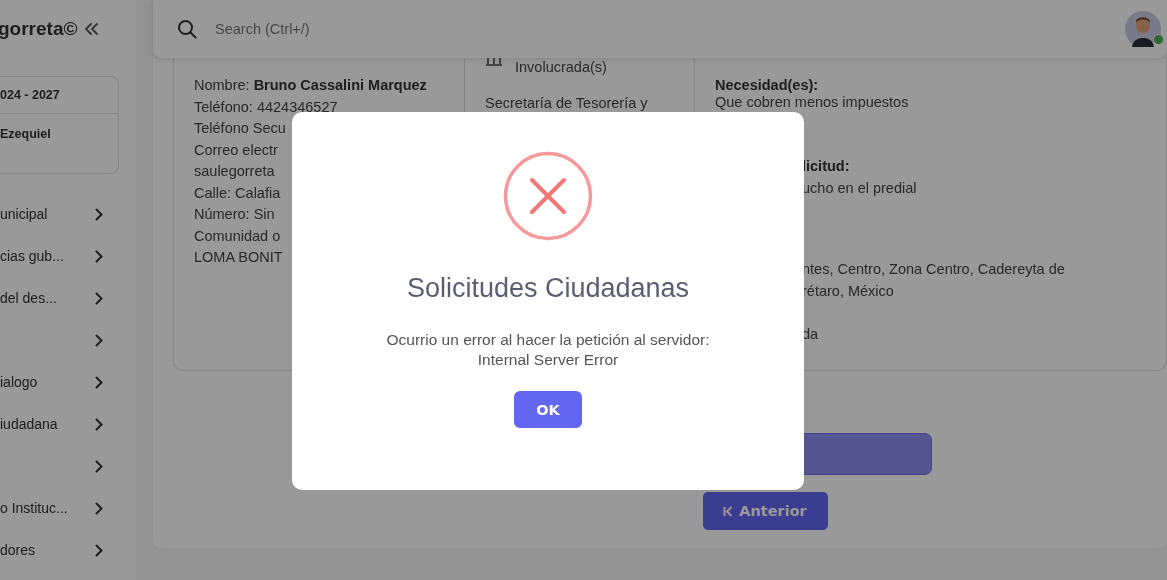  Describe the element at coordinates (319, 86) in the screenshot. I see `citizen-field: Nombre: Bruno Cassalini Marquez` at that location.